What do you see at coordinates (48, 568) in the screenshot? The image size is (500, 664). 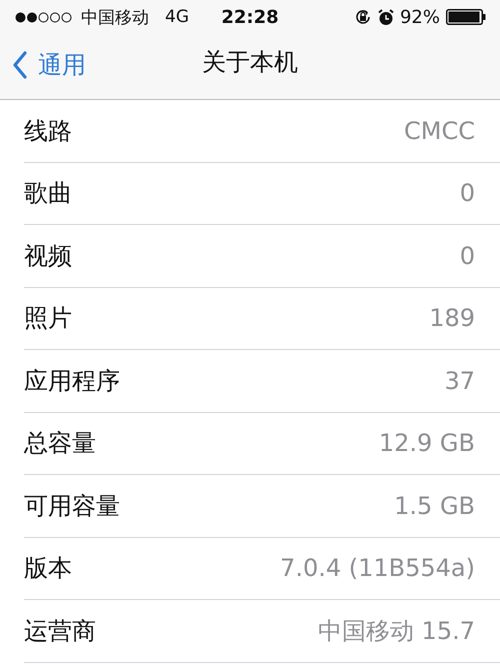 I see `row-label: 版本` at bounding box center [48, 568].